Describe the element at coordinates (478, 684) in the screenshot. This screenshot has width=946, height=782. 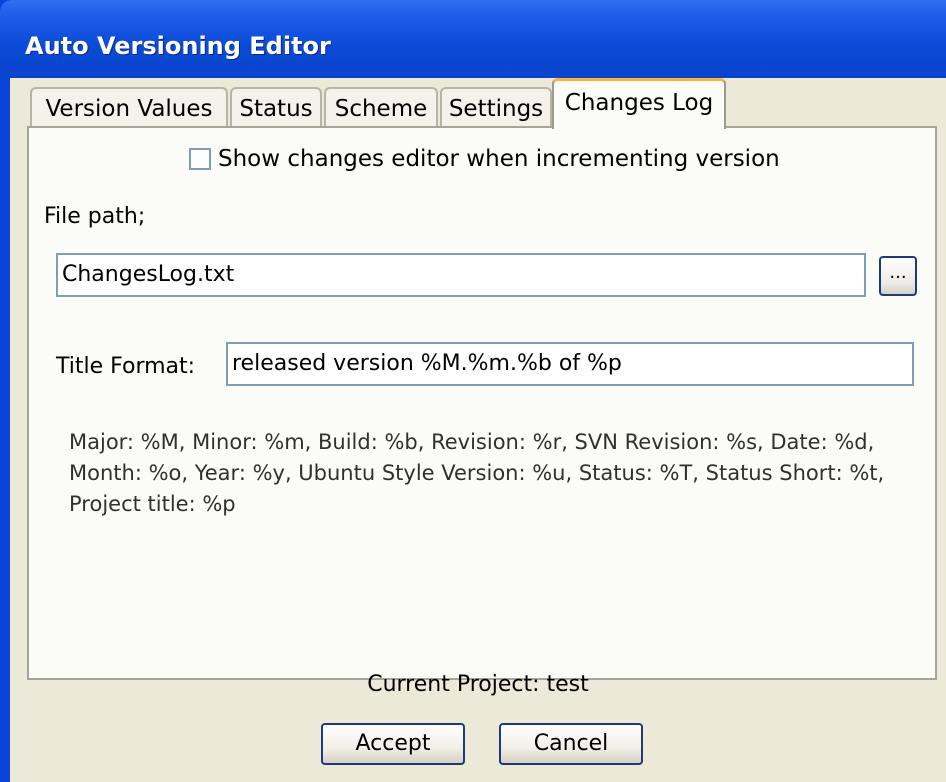
I see `current-project-label: Current Project: test` at that location.